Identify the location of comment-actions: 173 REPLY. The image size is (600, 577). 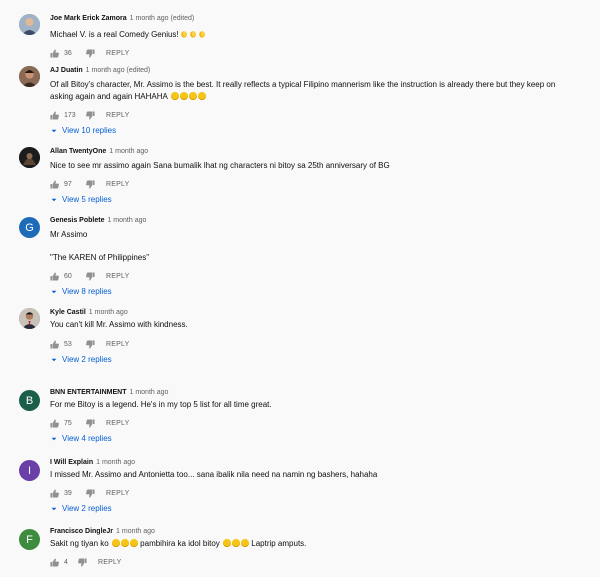
(320, 115).